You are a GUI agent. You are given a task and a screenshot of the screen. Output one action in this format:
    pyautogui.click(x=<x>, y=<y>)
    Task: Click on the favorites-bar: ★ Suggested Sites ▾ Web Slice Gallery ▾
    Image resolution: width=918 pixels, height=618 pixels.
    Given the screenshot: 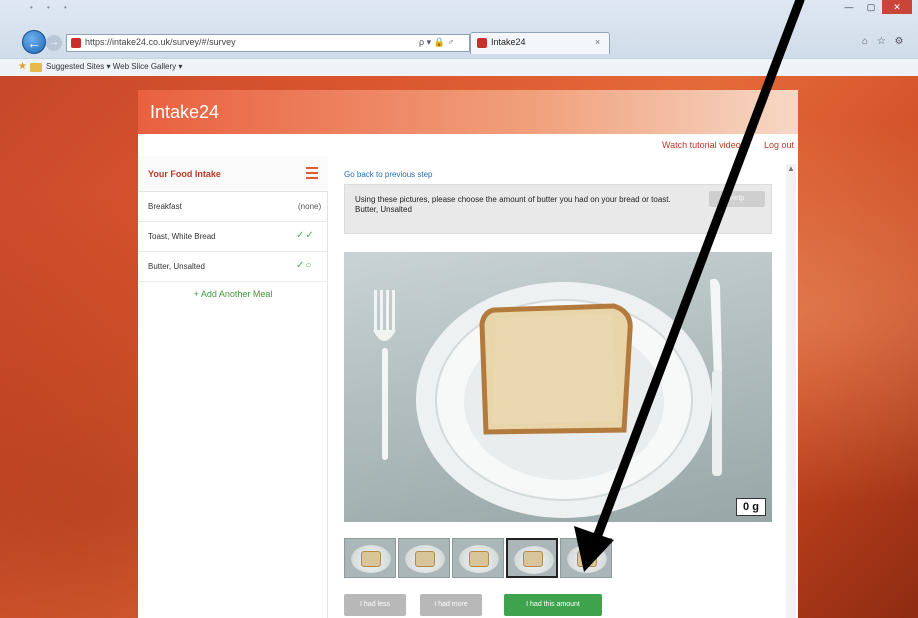 What is the action you would take?
    pyautogui.click(x=459, y=67)
    